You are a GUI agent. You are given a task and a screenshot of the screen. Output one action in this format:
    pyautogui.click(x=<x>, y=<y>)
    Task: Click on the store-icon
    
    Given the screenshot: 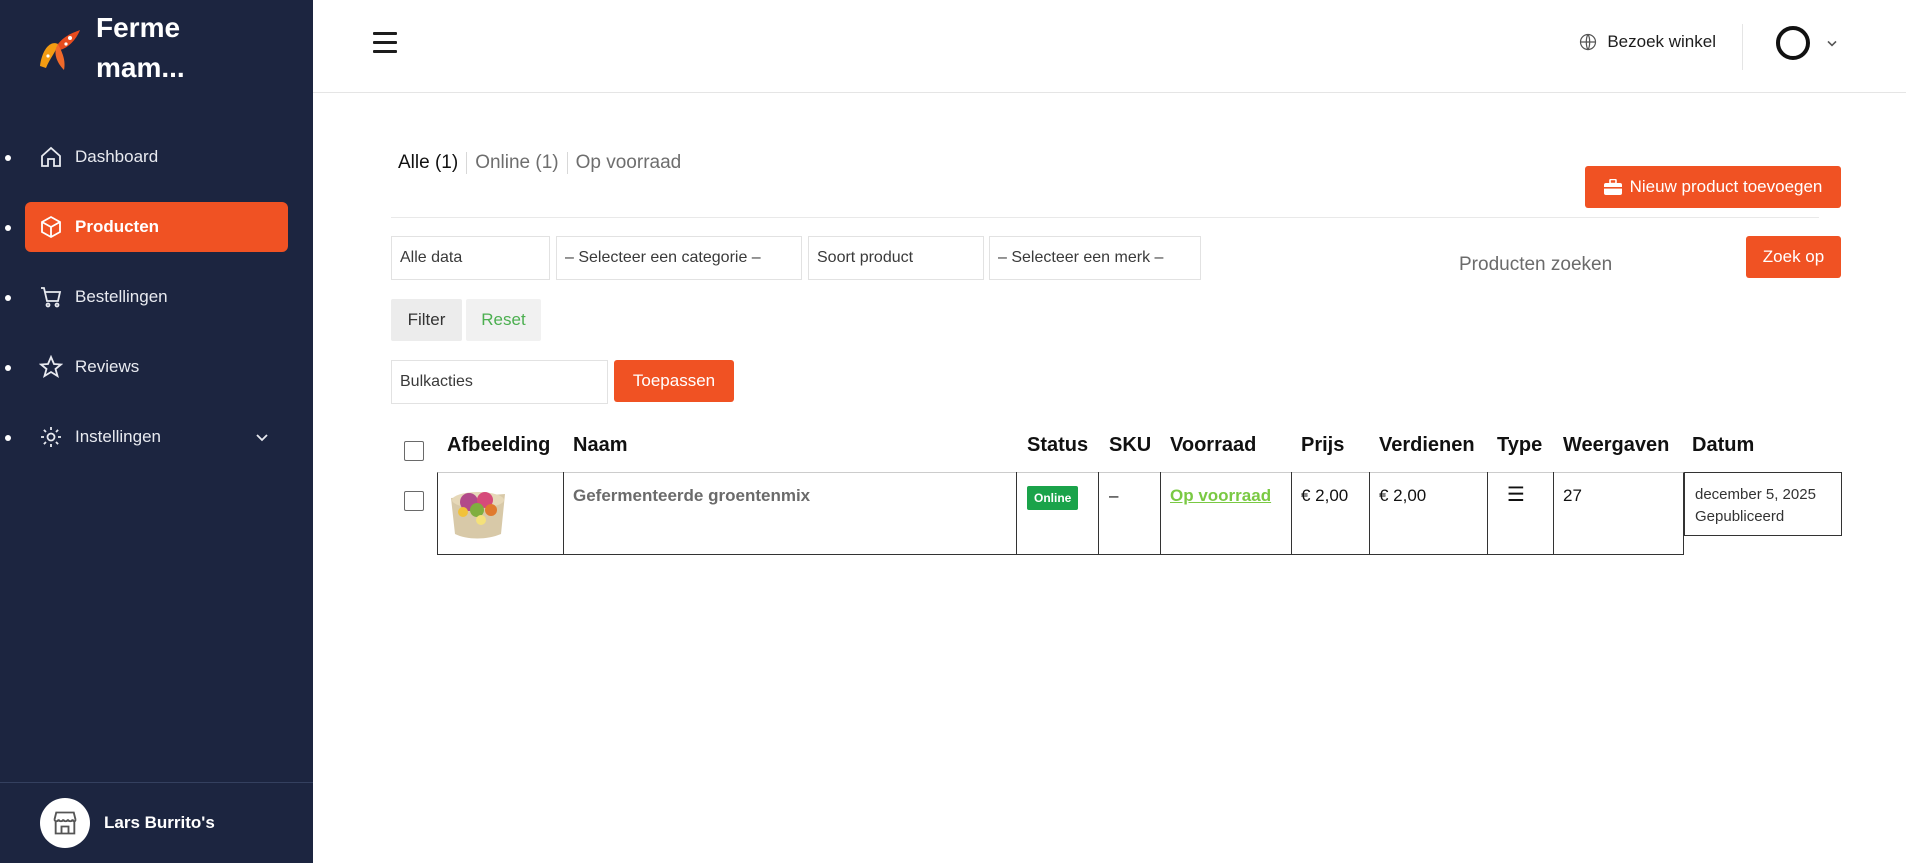 What is the action you would take?
    pyautogui.click(x=65, y=823)
    